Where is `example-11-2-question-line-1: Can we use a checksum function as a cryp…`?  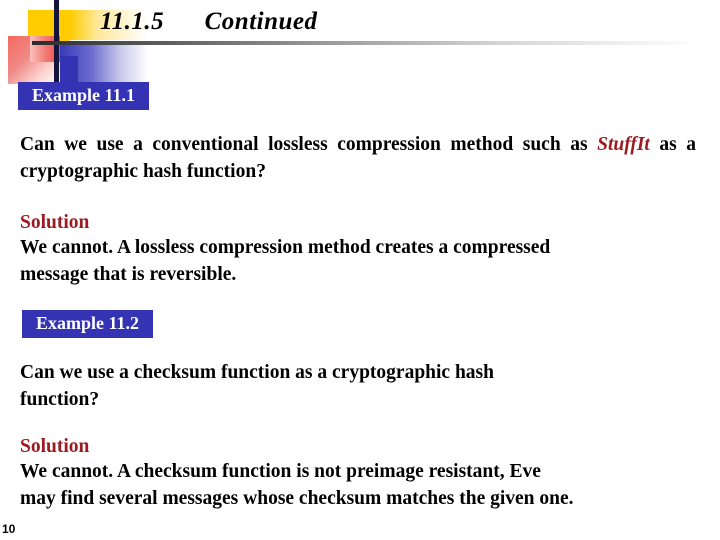
example-11-2-question-line-1: Can we use a checksum function as a cryp… is located at coordinates (257, 372).